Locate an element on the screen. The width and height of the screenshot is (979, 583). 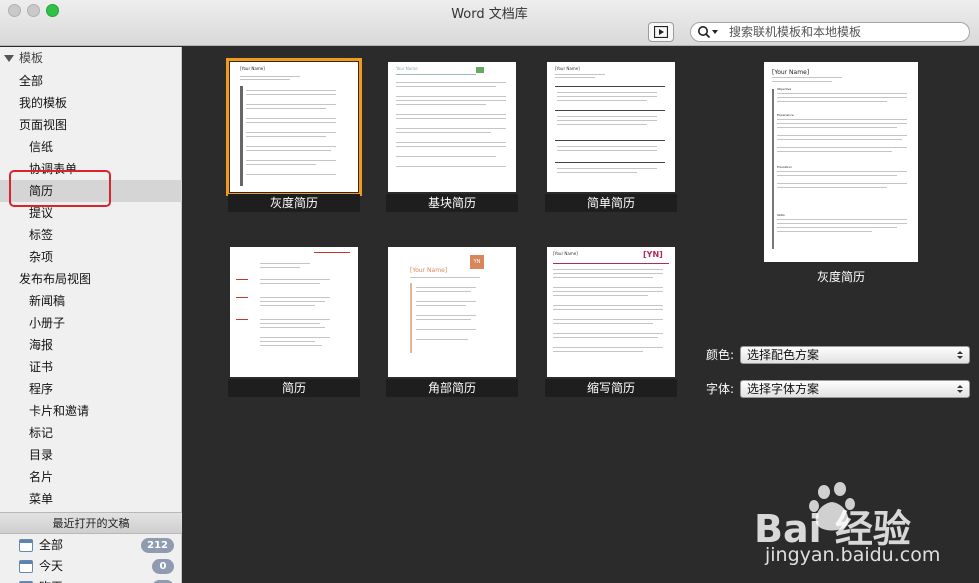
disclosure-triangle-icon is located at coordinates (9, 58).